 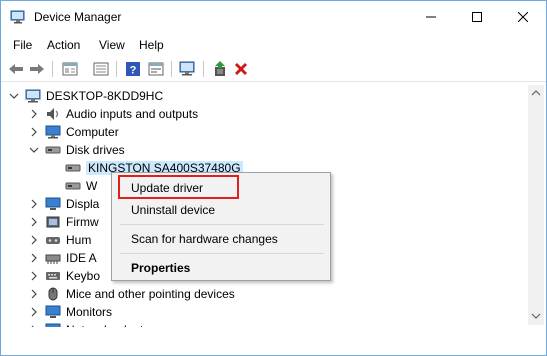 I want to click on tree-item-disk-drives: Disk drives, so click(x=77, y=150).